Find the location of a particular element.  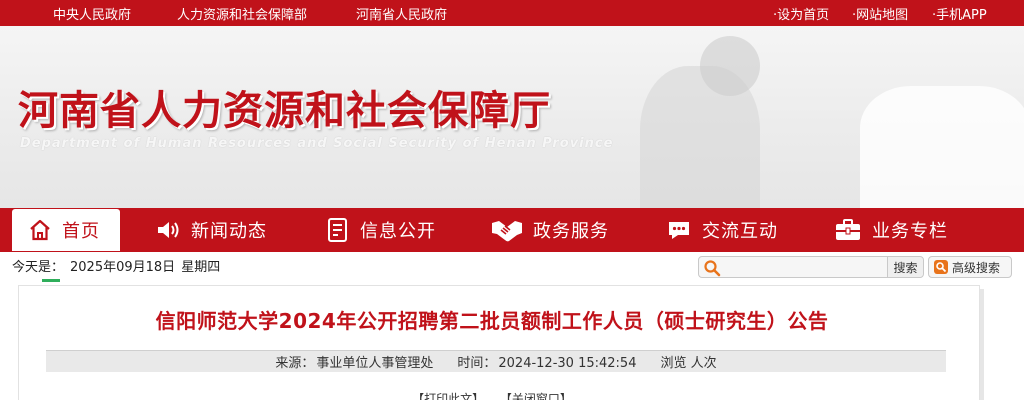

nav-item-label: 交流互动 is located at coordinates (740, 231).